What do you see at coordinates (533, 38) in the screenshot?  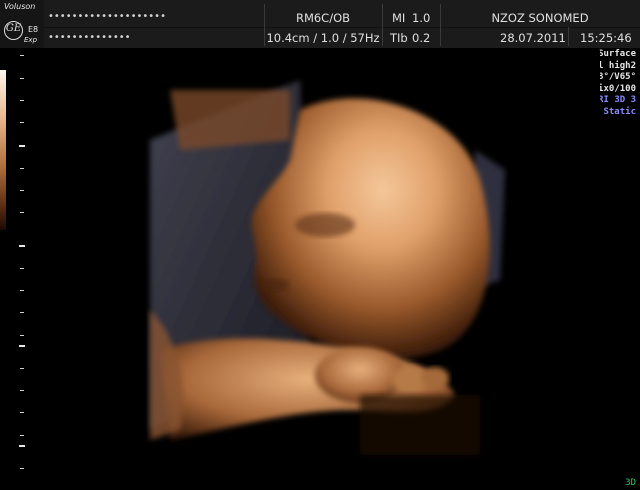 I see `exam-date: 28.07.2011` at bounding box center [533, 38].